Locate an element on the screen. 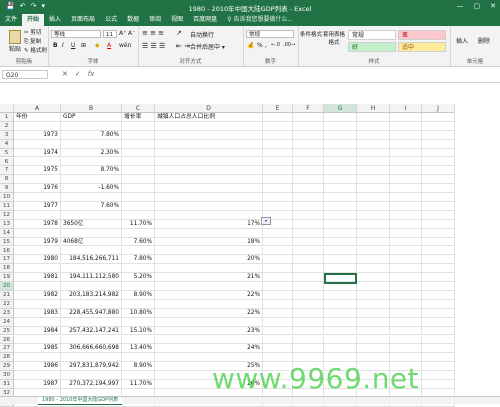 This screenshot has width=500, height=407. cell-a3: 1973 is located at coordinates (37, 135).